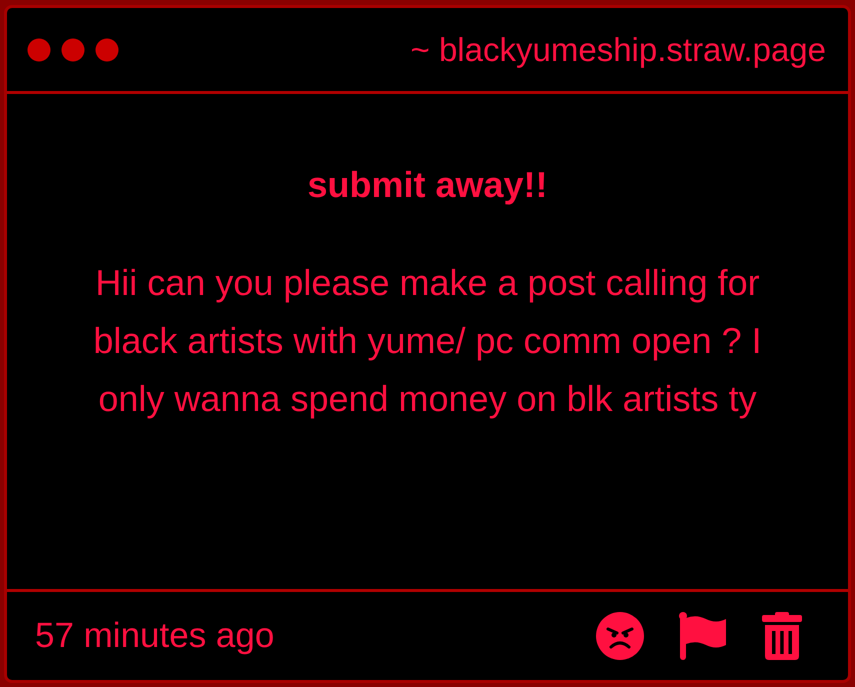 The height and width of the screenshot is (687, 855). I want to click on timestamp: 57 minutes ago, so click(154, 636).